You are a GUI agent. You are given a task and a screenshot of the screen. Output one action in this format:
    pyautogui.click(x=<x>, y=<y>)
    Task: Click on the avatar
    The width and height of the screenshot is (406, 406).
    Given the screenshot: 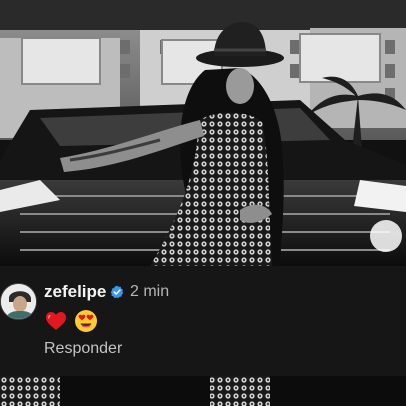 What is the action you would take?
    pyautogui.click(x=18, y=301)
    